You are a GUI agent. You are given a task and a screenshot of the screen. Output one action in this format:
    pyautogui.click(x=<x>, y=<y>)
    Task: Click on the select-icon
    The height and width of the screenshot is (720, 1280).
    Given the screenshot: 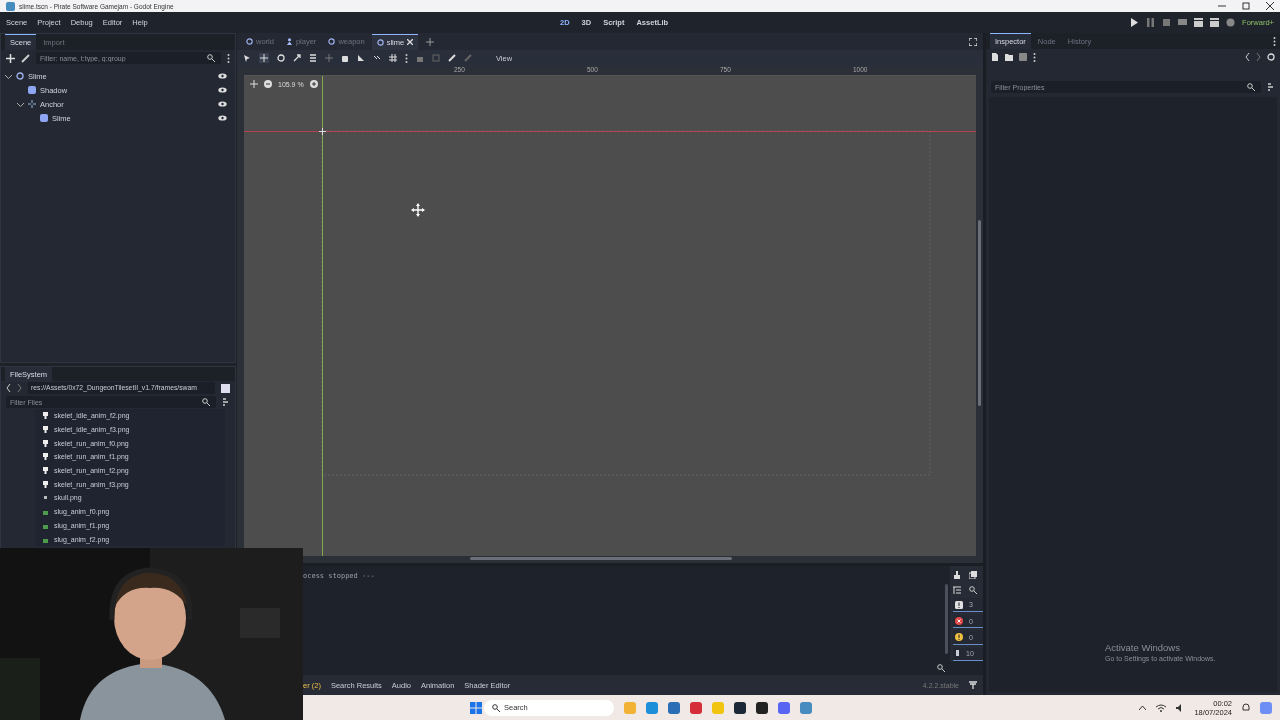 What is the action you would take?
    pyautogui.click(x=247, y=58)
    